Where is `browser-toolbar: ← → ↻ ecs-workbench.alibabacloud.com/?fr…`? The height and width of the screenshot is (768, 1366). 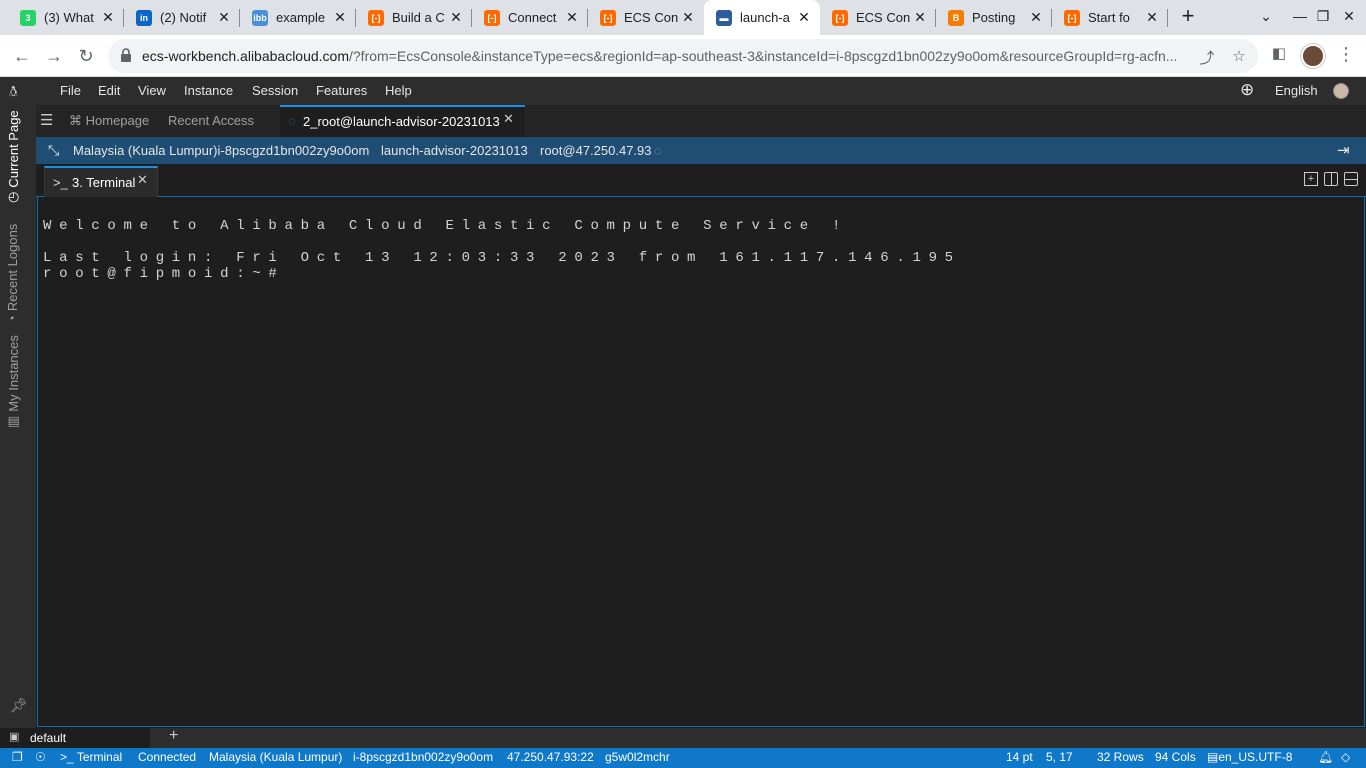
browser-toolbar: ← → ↻ ecs-workbench.alibabacloud.com/?fr… is located at coordinates (683, 56).